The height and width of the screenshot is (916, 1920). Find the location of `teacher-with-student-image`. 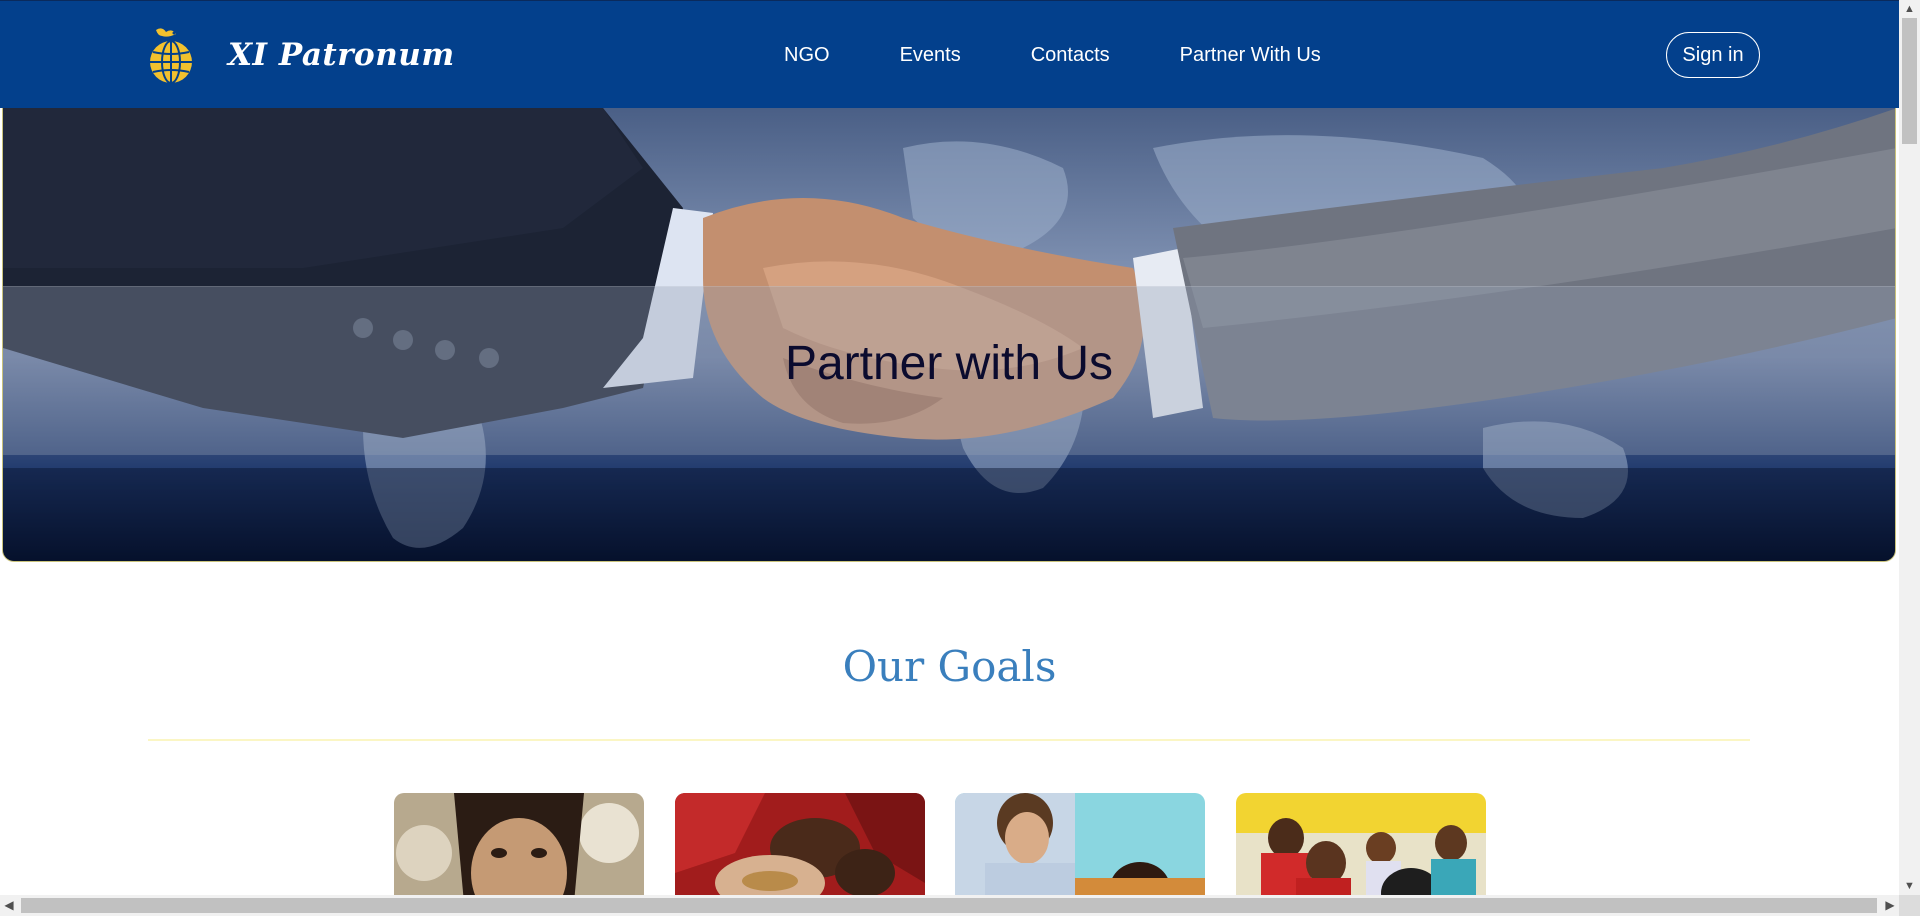

teacher-with-student-image is located at coordinates (1080, 844).